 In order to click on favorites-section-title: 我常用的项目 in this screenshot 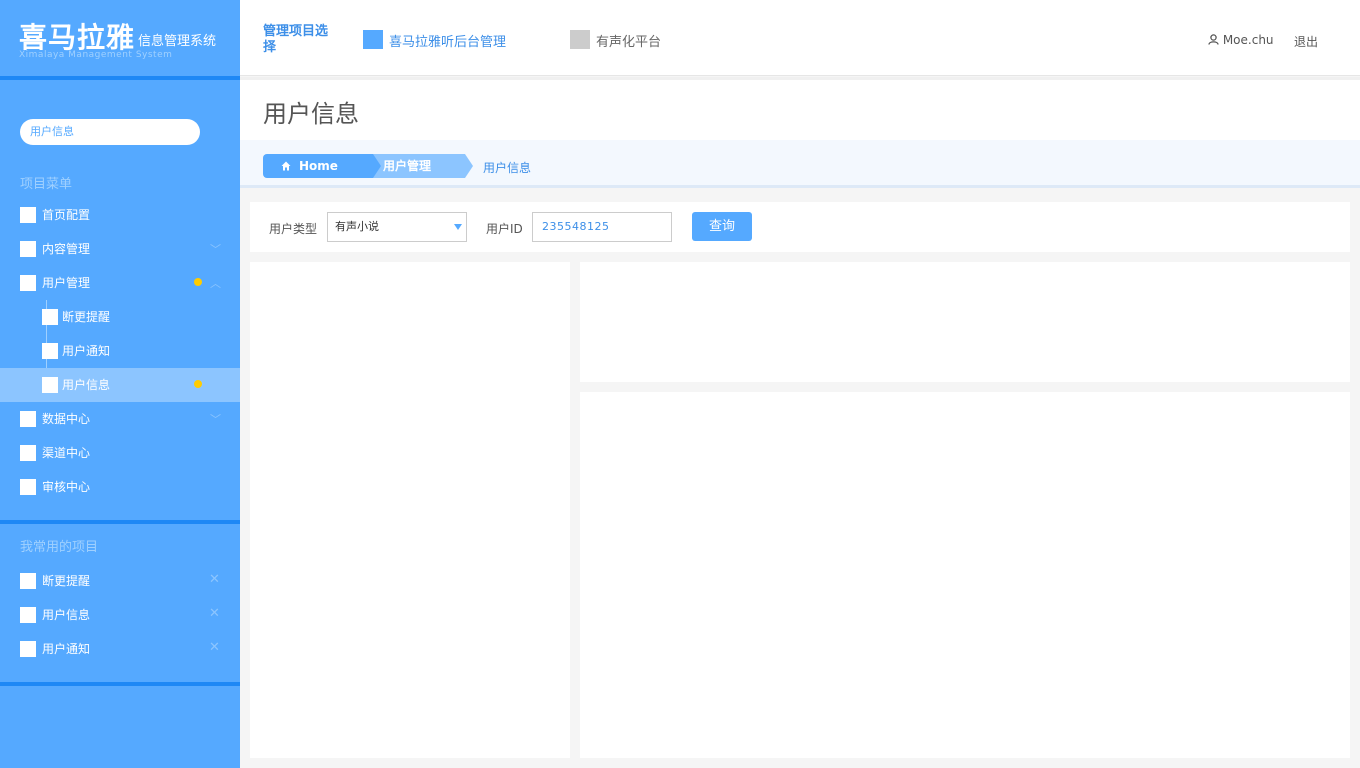, I will do `click(59, 547)`.